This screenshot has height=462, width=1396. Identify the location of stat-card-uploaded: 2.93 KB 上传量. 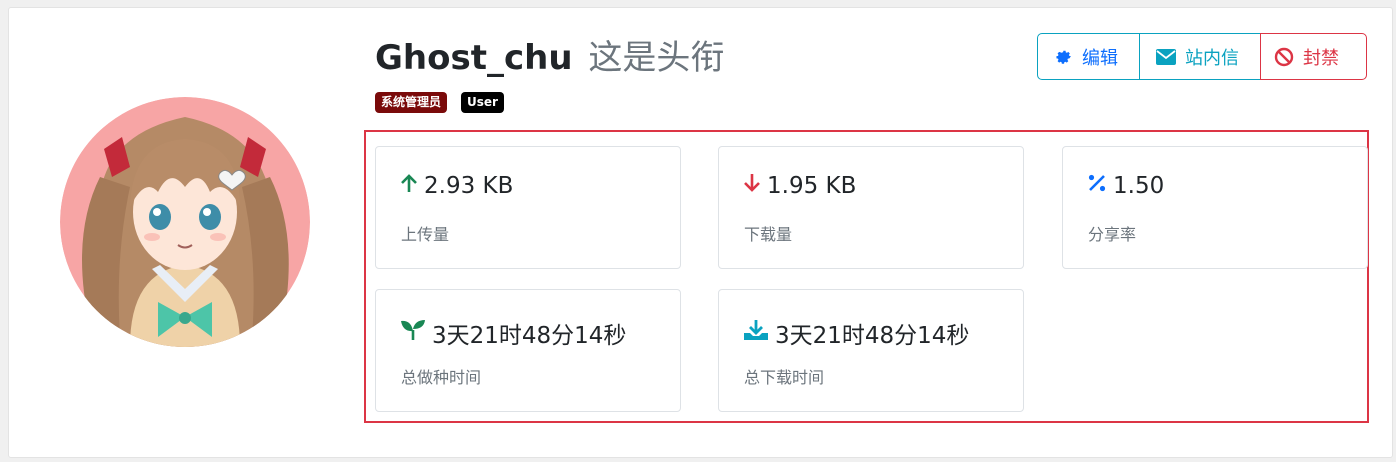
(528, 207).